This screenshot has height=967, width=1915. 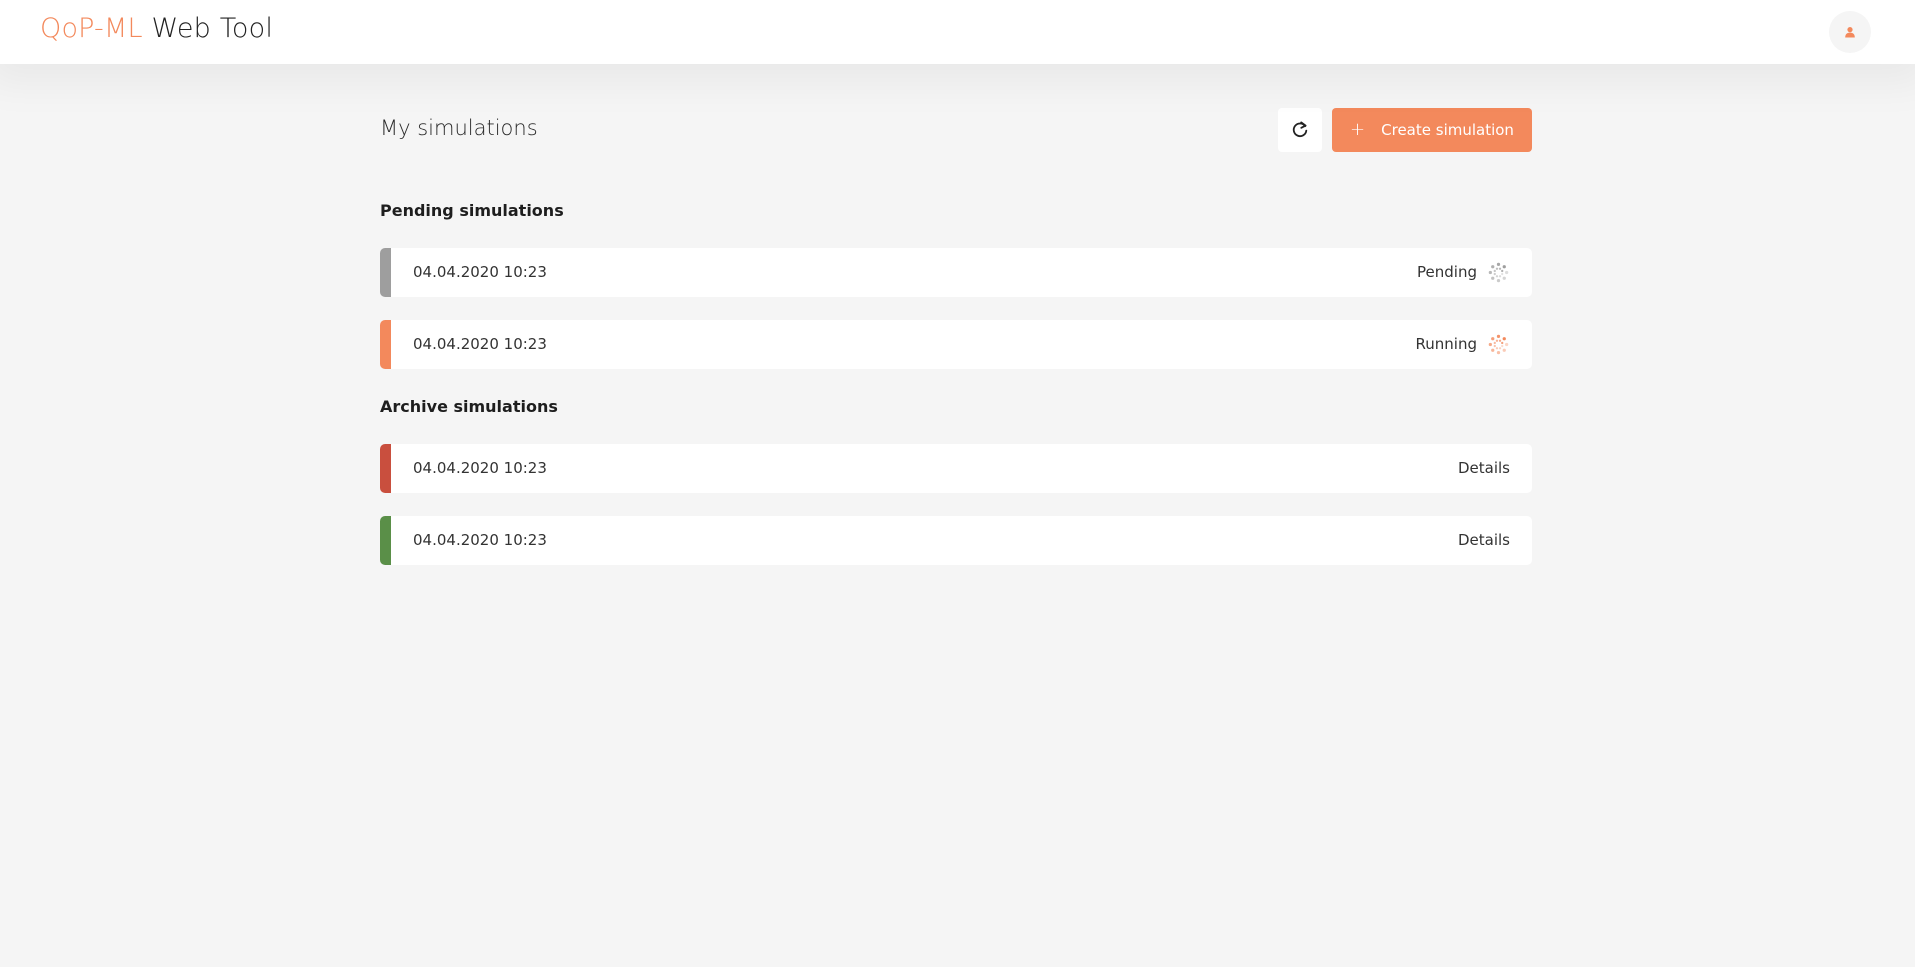 What do you see at coordinates (1447, 130) in the screenshot?
I see `create-simulation-label: Create simulation` at bounding box center [1447, 130].